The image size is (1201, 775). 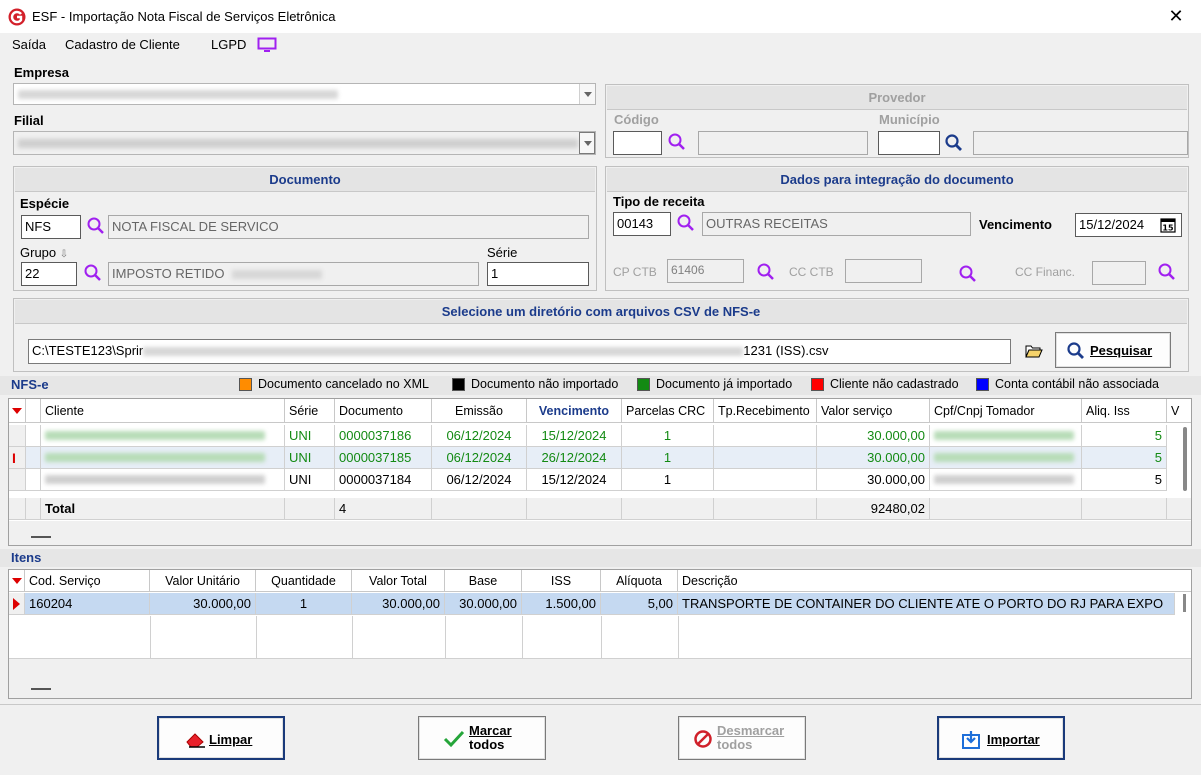 I want to click on csv-path-input: C:\TESTE123\Sprir 1231 (ISS).csv, so click(x=519, y=351).